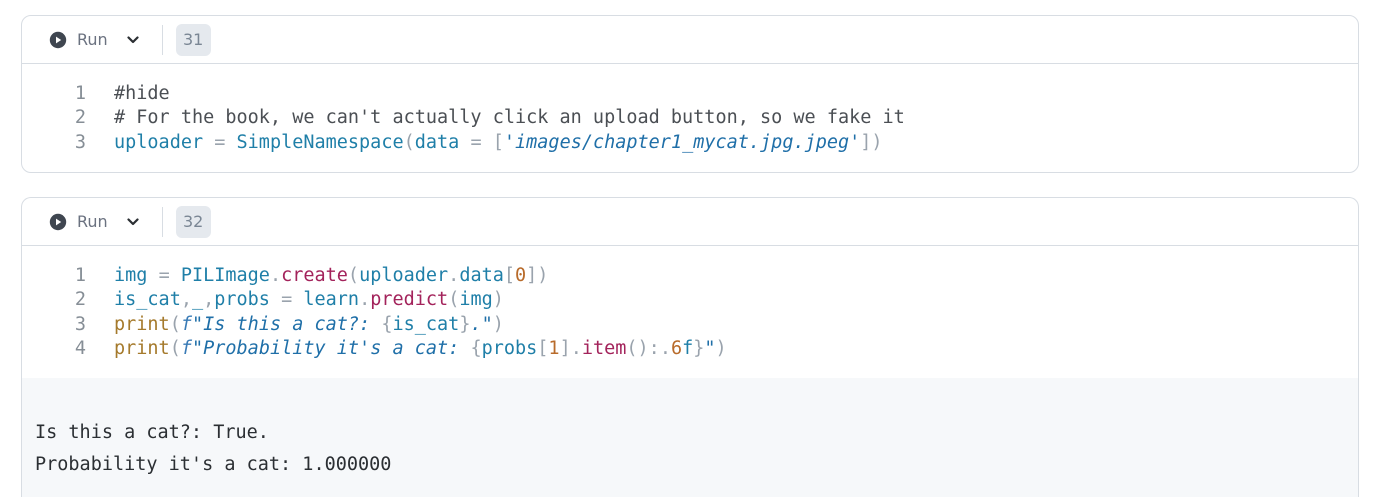 This screenshot has height=497, width=1386. What do you see at coordinates (690, 300) in the screenshot?
I see `code-line: 2 is_cat,_,probs = learn.predict(img)` at bounding box center [690, 300].